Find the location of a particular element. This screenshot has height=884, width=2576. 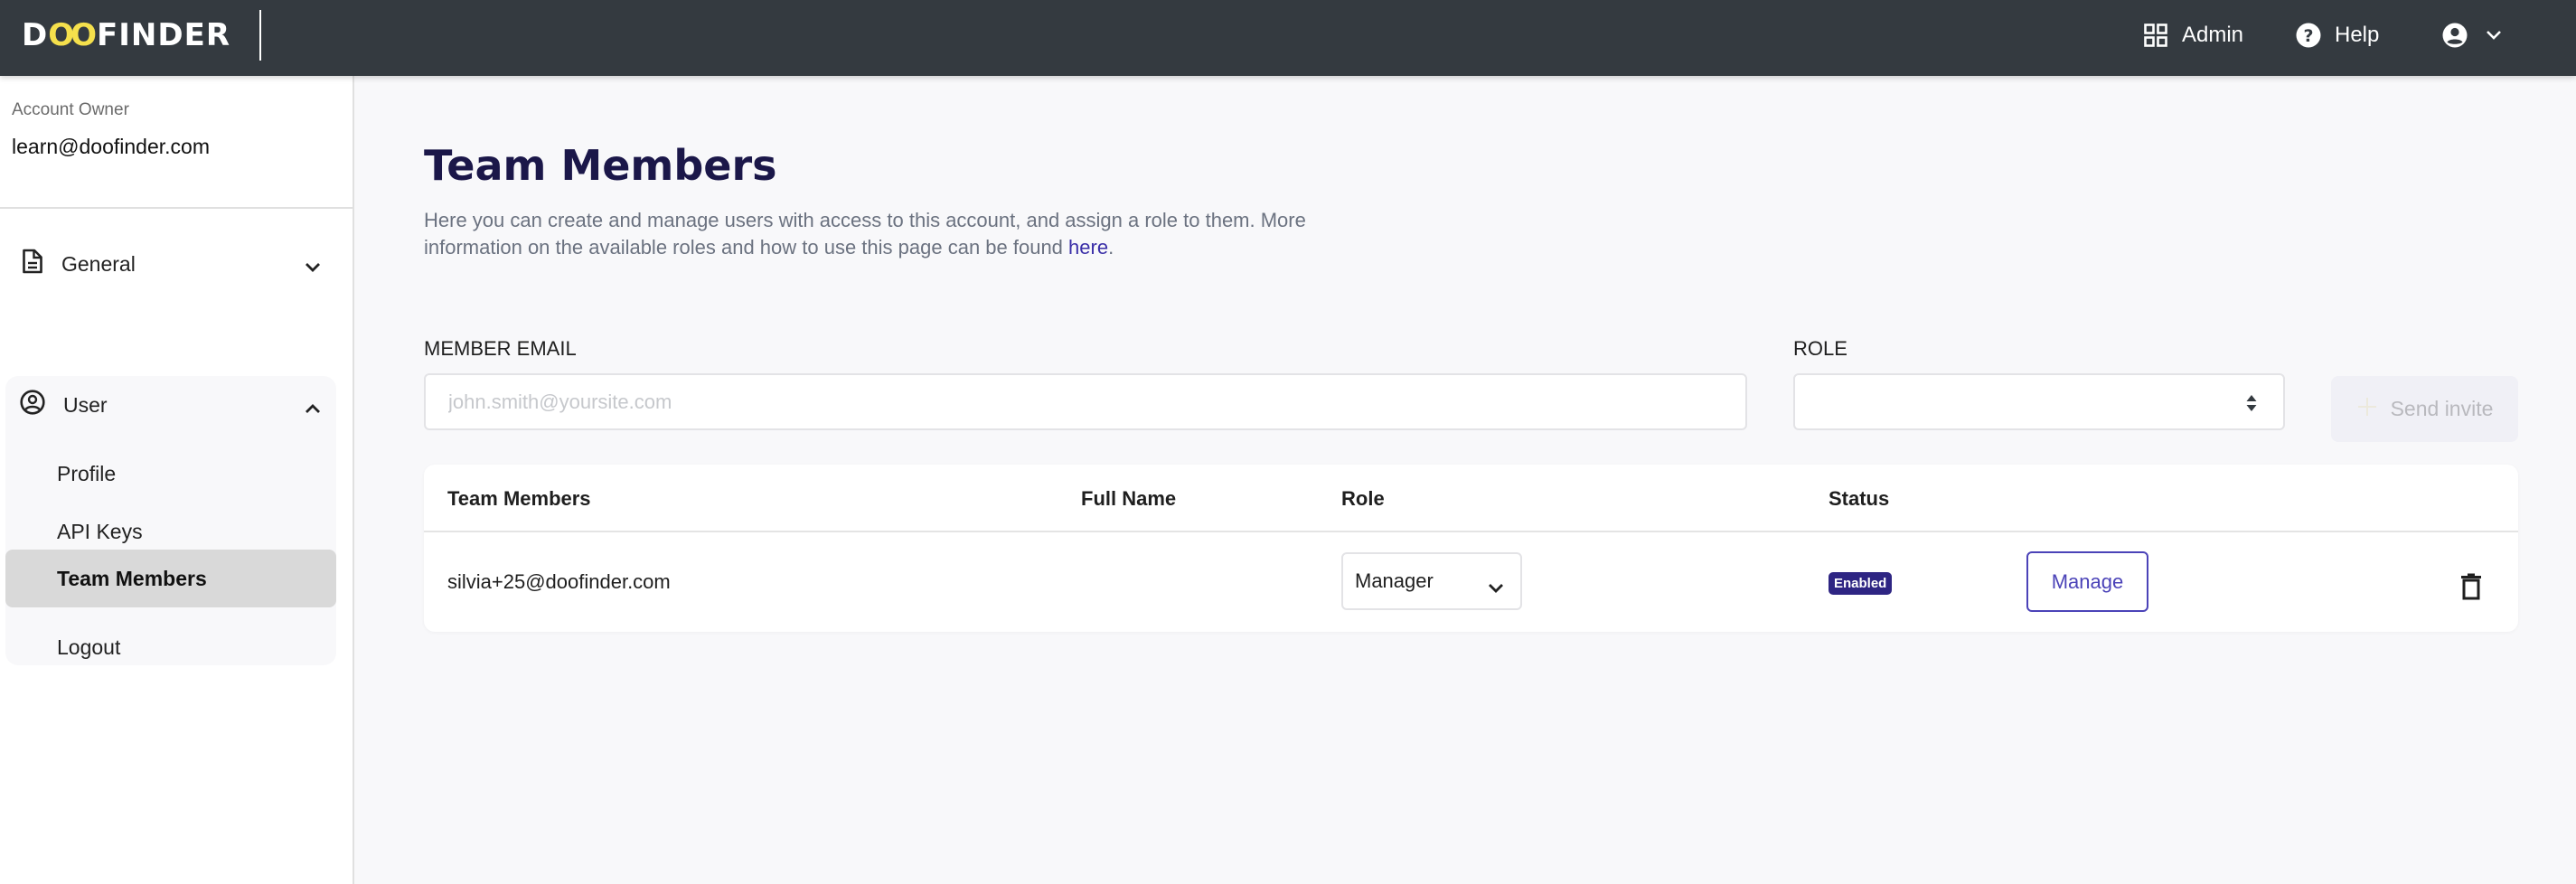

admin-nav-button: Admin is located at coordinates (2193, 35).